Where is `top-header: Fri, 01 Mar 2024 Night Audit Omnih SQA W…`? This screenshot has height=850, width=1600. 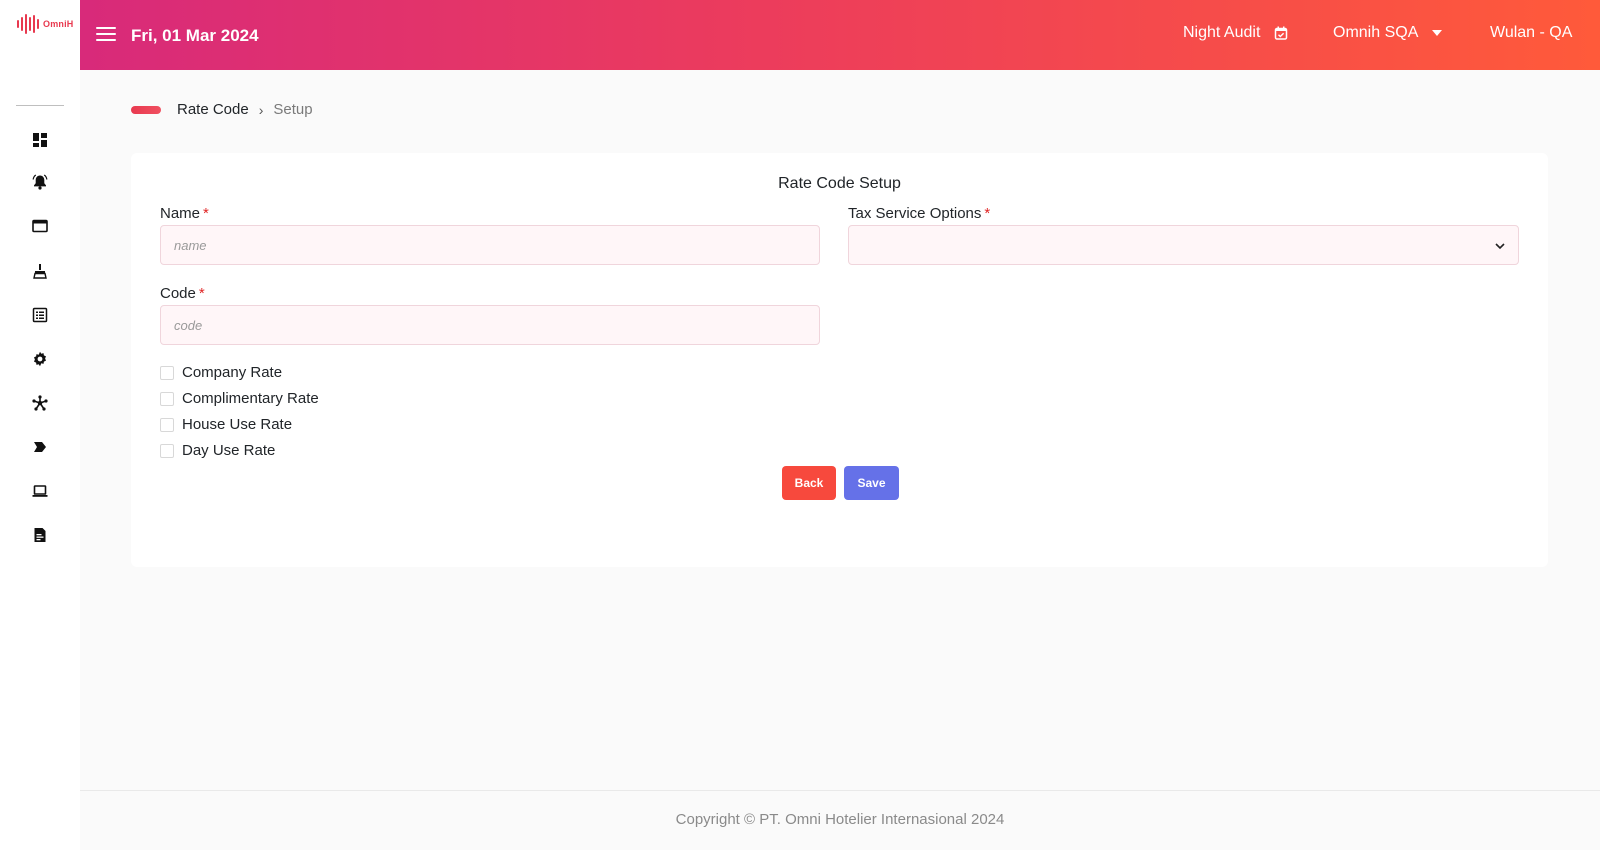
top-header: Fri, 01 Mar 2024 Night Audit Omnih SQA W… is located at coordinates (840, 35).